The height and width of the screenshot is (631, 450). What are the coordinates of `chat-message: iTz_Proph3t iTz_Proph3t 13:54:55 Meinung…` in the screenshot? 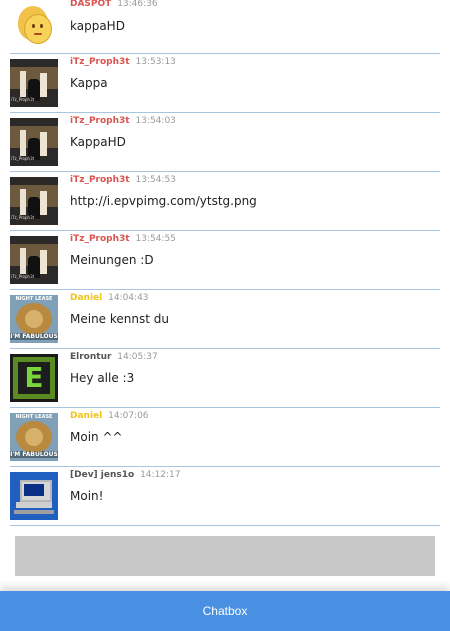 It's located at (225, 260).